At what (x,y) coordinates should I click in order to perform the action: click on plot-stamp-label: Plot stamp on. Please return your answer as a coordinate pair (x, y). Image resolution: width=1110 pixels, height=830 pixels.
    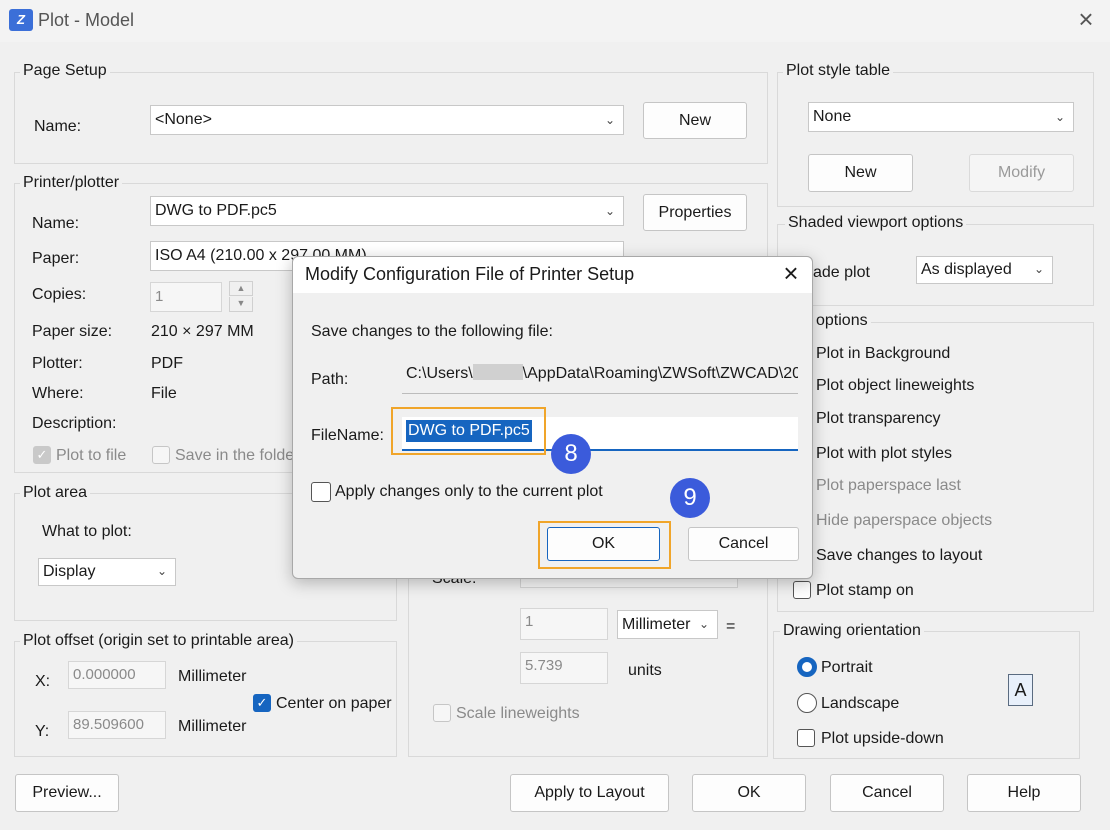
    Looking at the image, I should click on (865, 590).